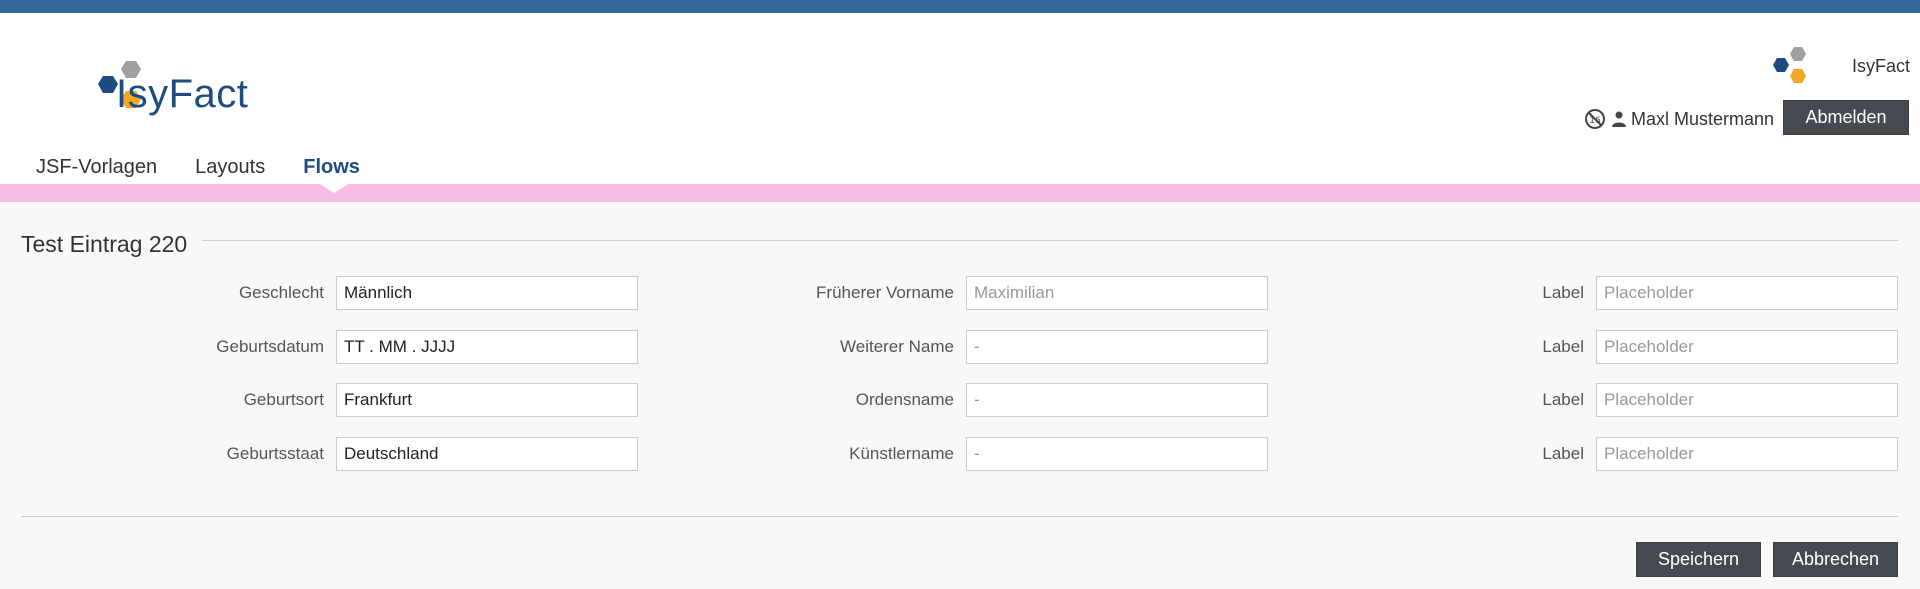 The height and width of the screenshot is (589, 1920). What do you see at coordinates (1698, 559) in the screenshot?
I see `save-button: Speichern` at bounding box center [1698, 559].